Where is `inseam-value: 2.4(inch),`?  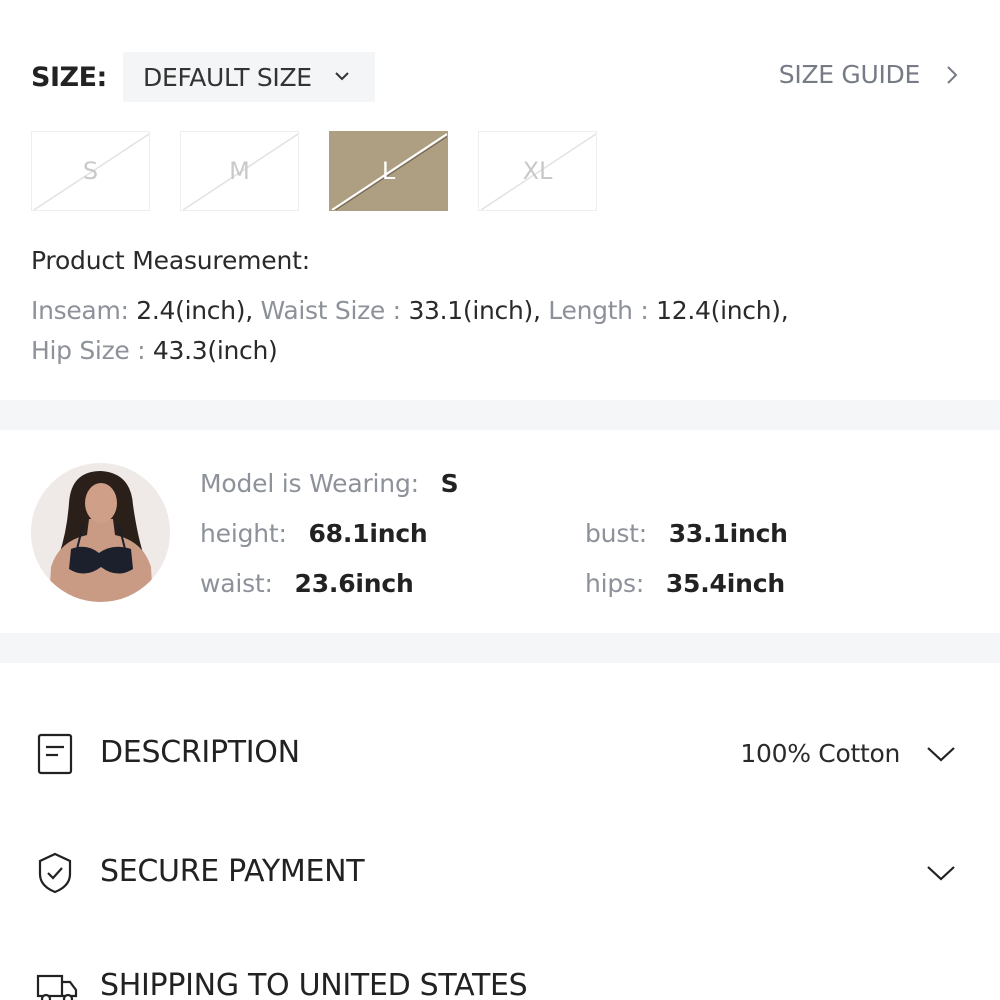
inseam-value: 2.4(inch), is located at coordinates (194, 310).